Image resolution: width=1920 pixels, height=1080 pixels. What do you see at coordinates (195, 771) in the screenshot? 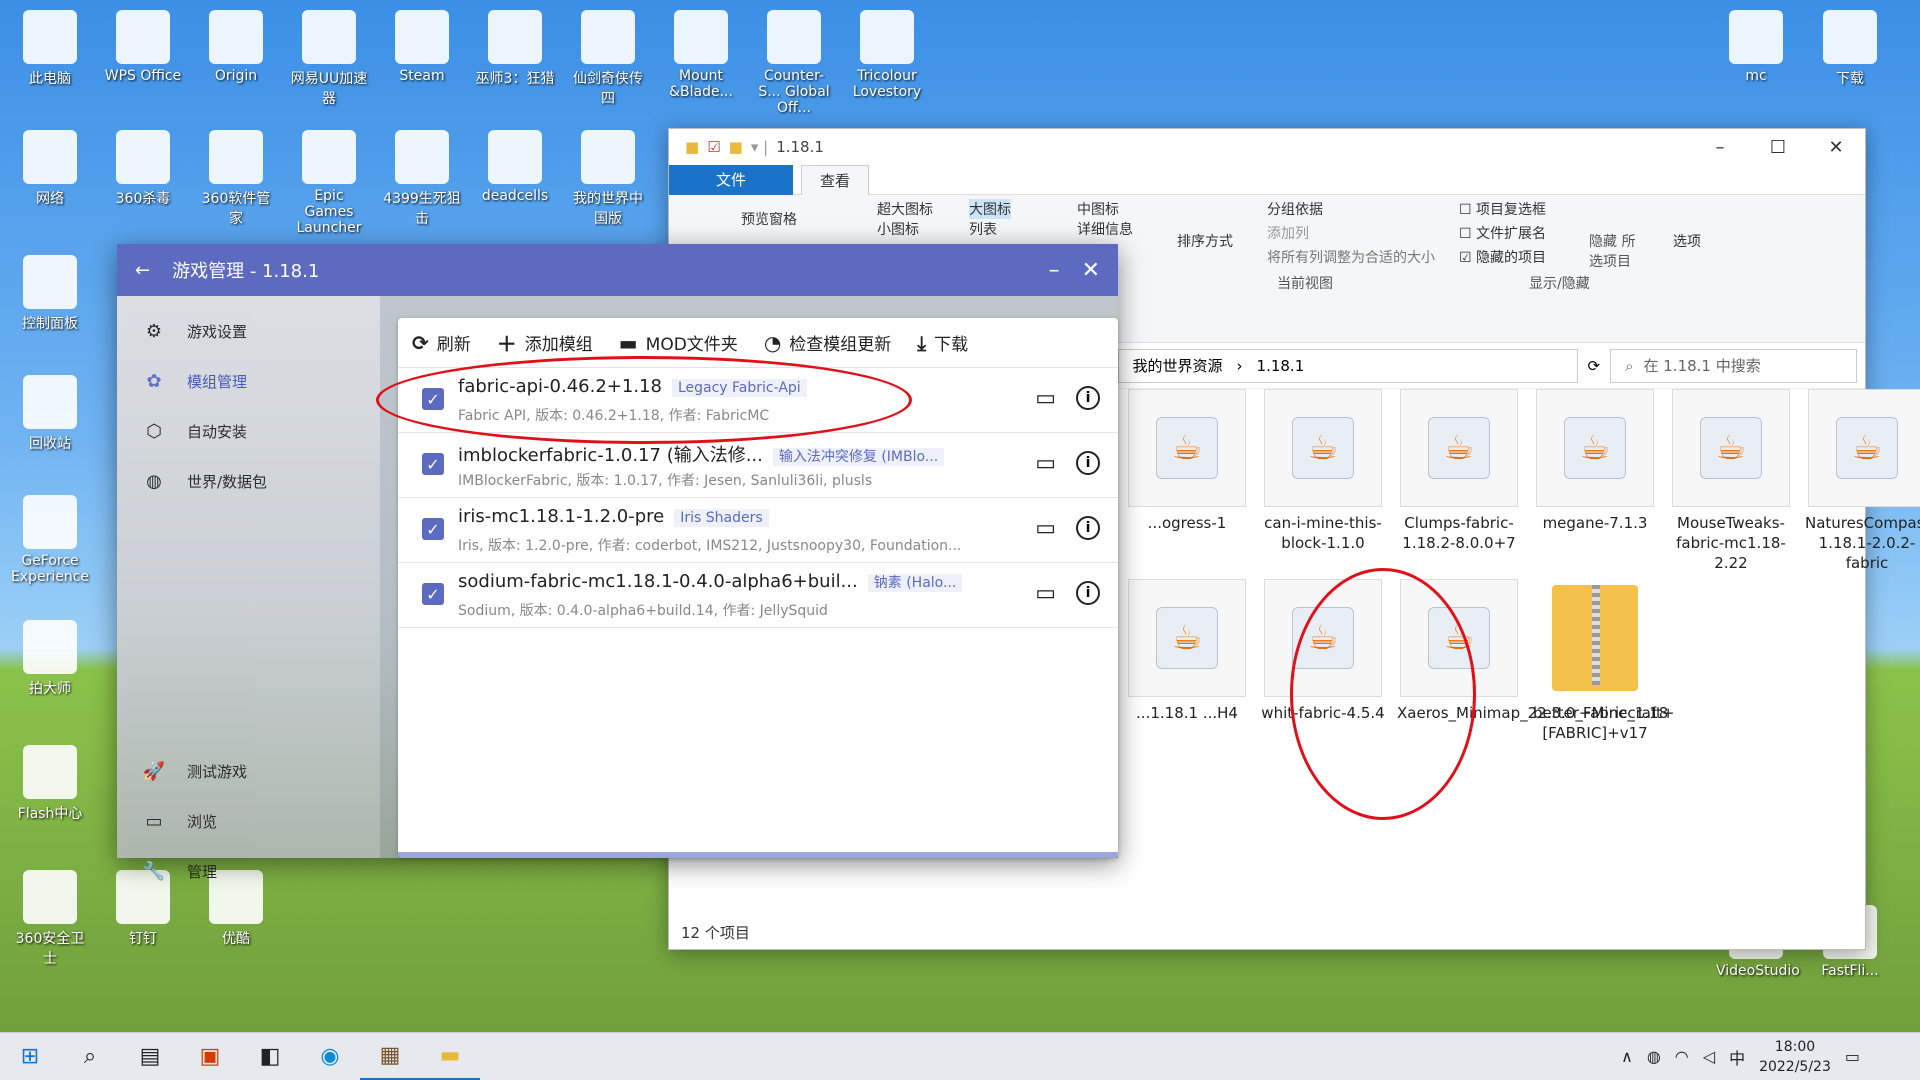
I see `sidebar-item: 🚀 测试游戏` at bounding box center [195, 771].